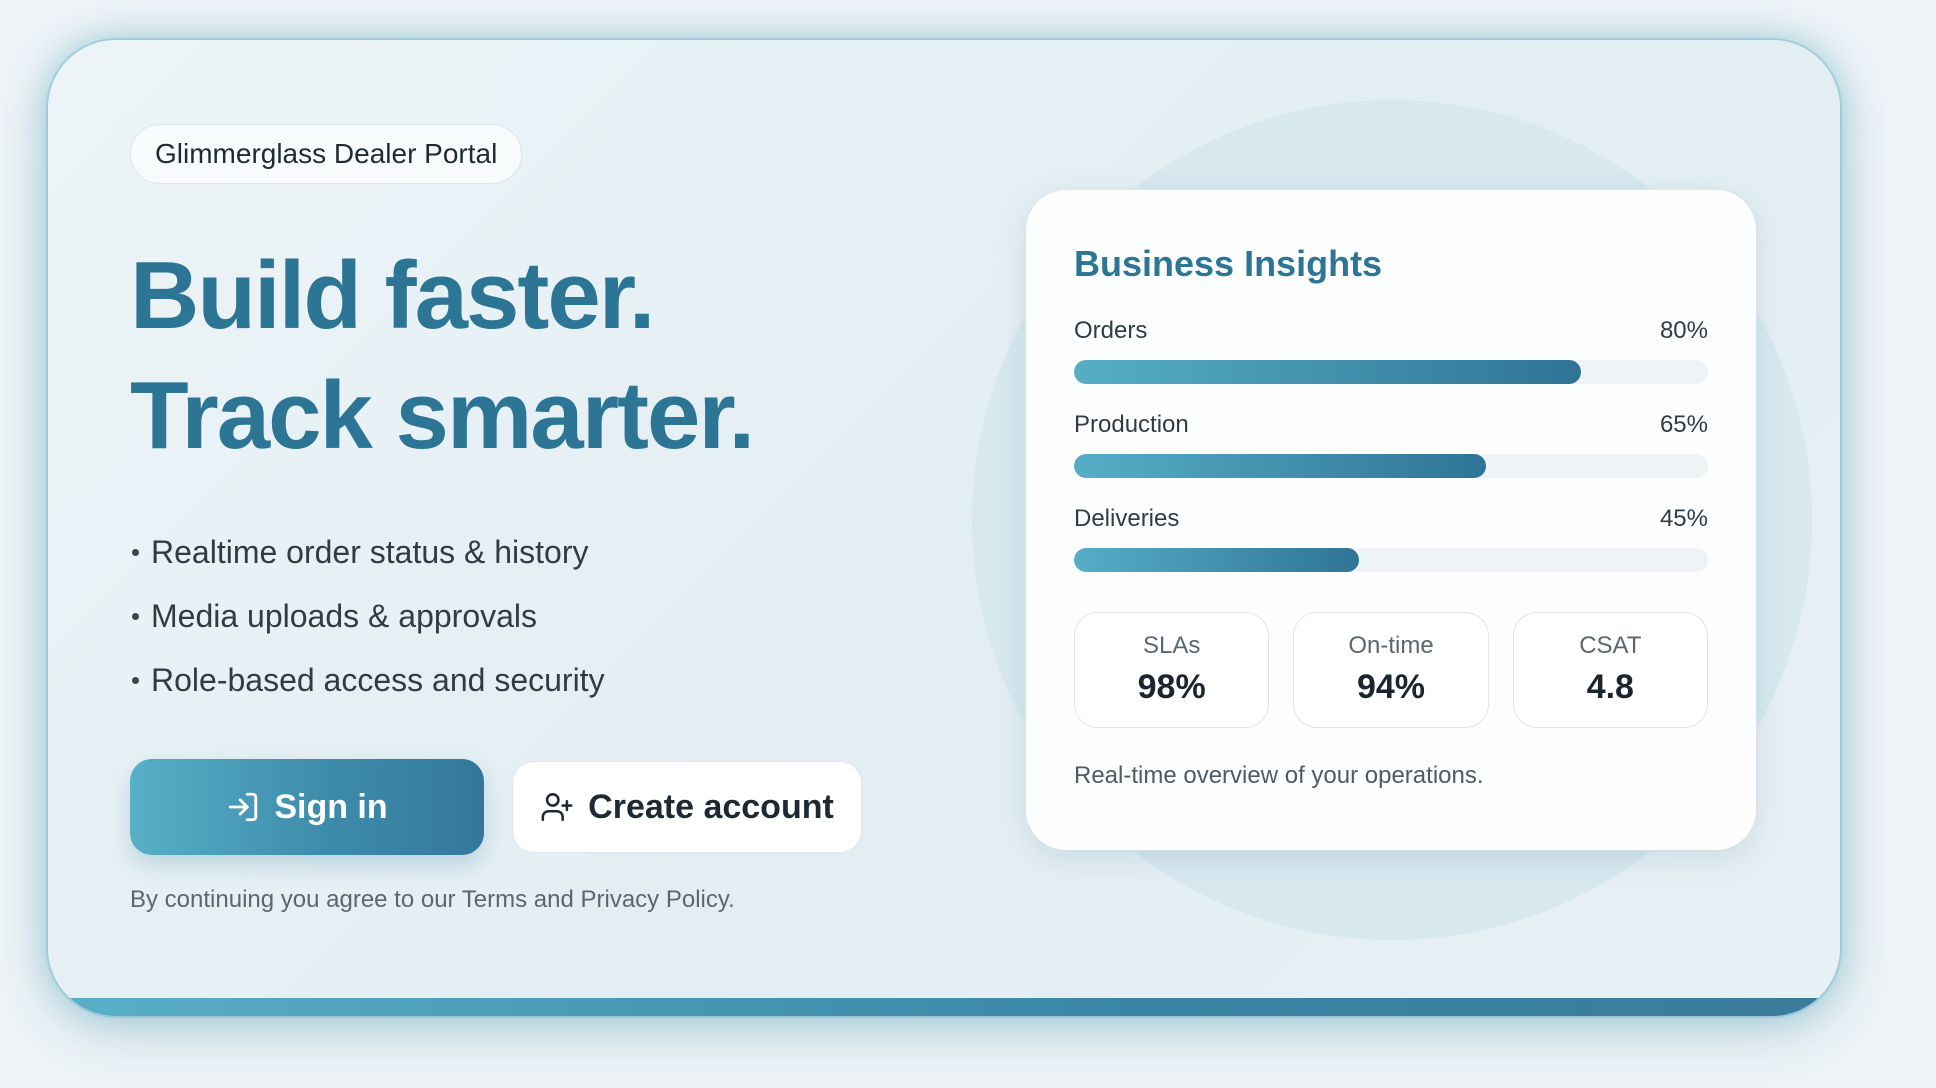 This screenshot has width=1936, height=1088. I want to click on stat-value: 98%, so click(1171, 687).